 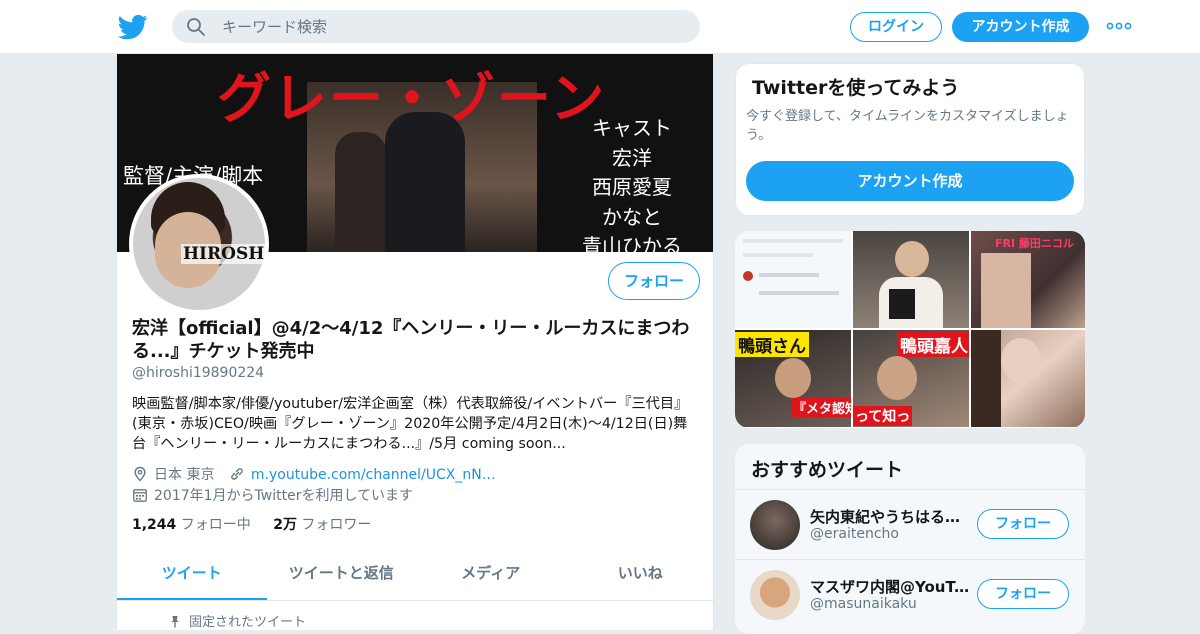 I want to click on photos-videos-grid: FRI 藤田ニコル 鴨頭さん 『メタ認知 鴨頭嘉人 って知っ, so click(x=910, y=329).